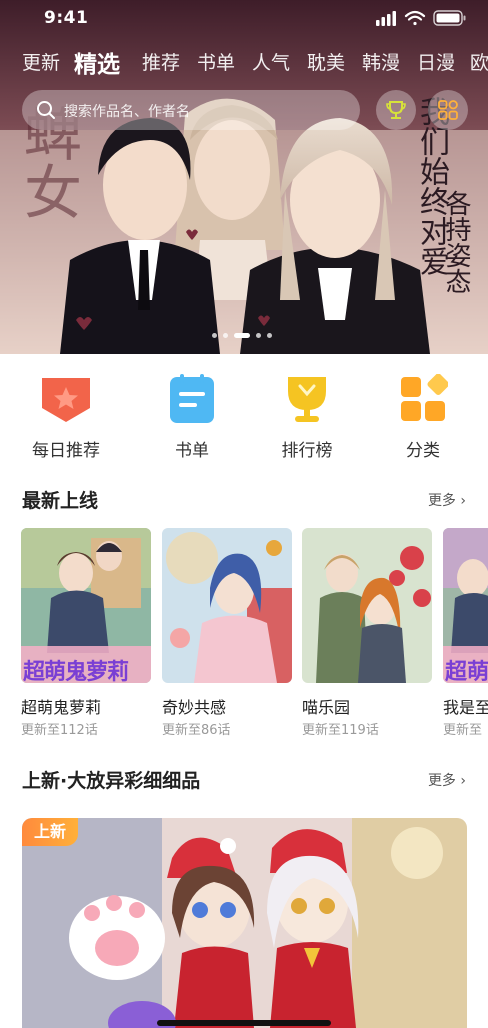 The width and height of the screenshot is (488, 1028). I want to click on battery-icon, so click(449, 18).